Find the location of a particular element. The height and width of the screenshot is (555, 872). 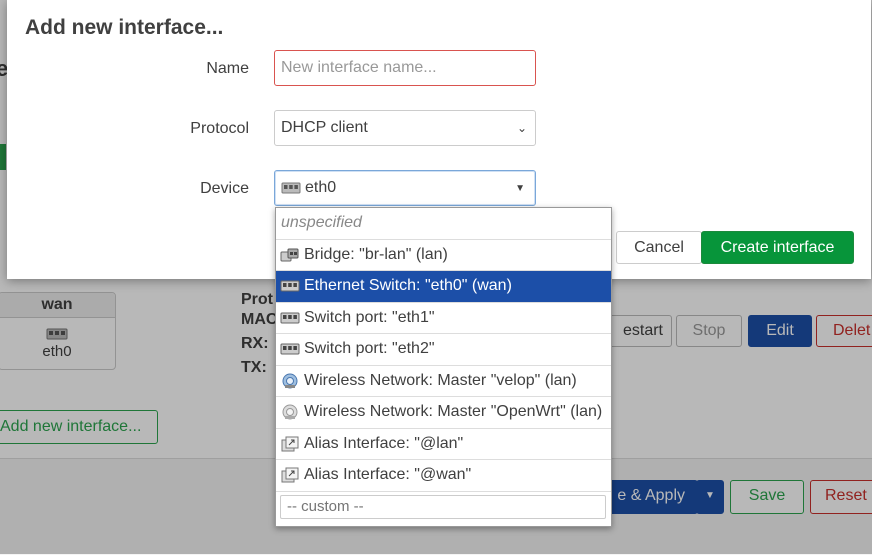

dropdown-item-label: Alias Interface: "@wan" is located at coordinates (388, 475).